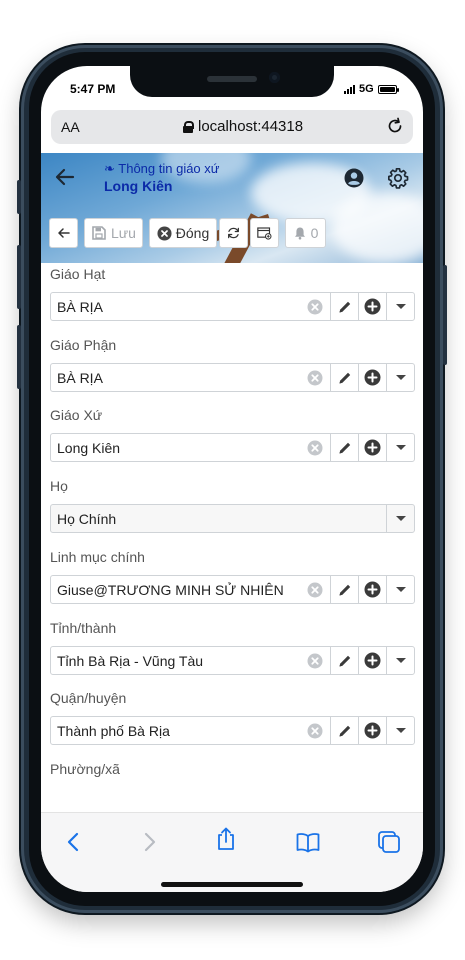 Image resolution: width=465 pixels, height=960 pixels. What do you see at coordinates (264, 233) in the screenshot?
I see `open-window-button` at bounding box center [264, 233].